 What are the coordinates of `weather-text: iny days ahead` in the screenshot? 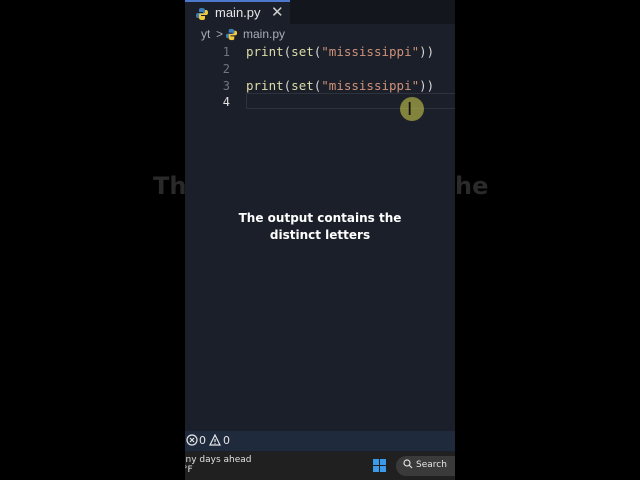 It's located at (218, 460).